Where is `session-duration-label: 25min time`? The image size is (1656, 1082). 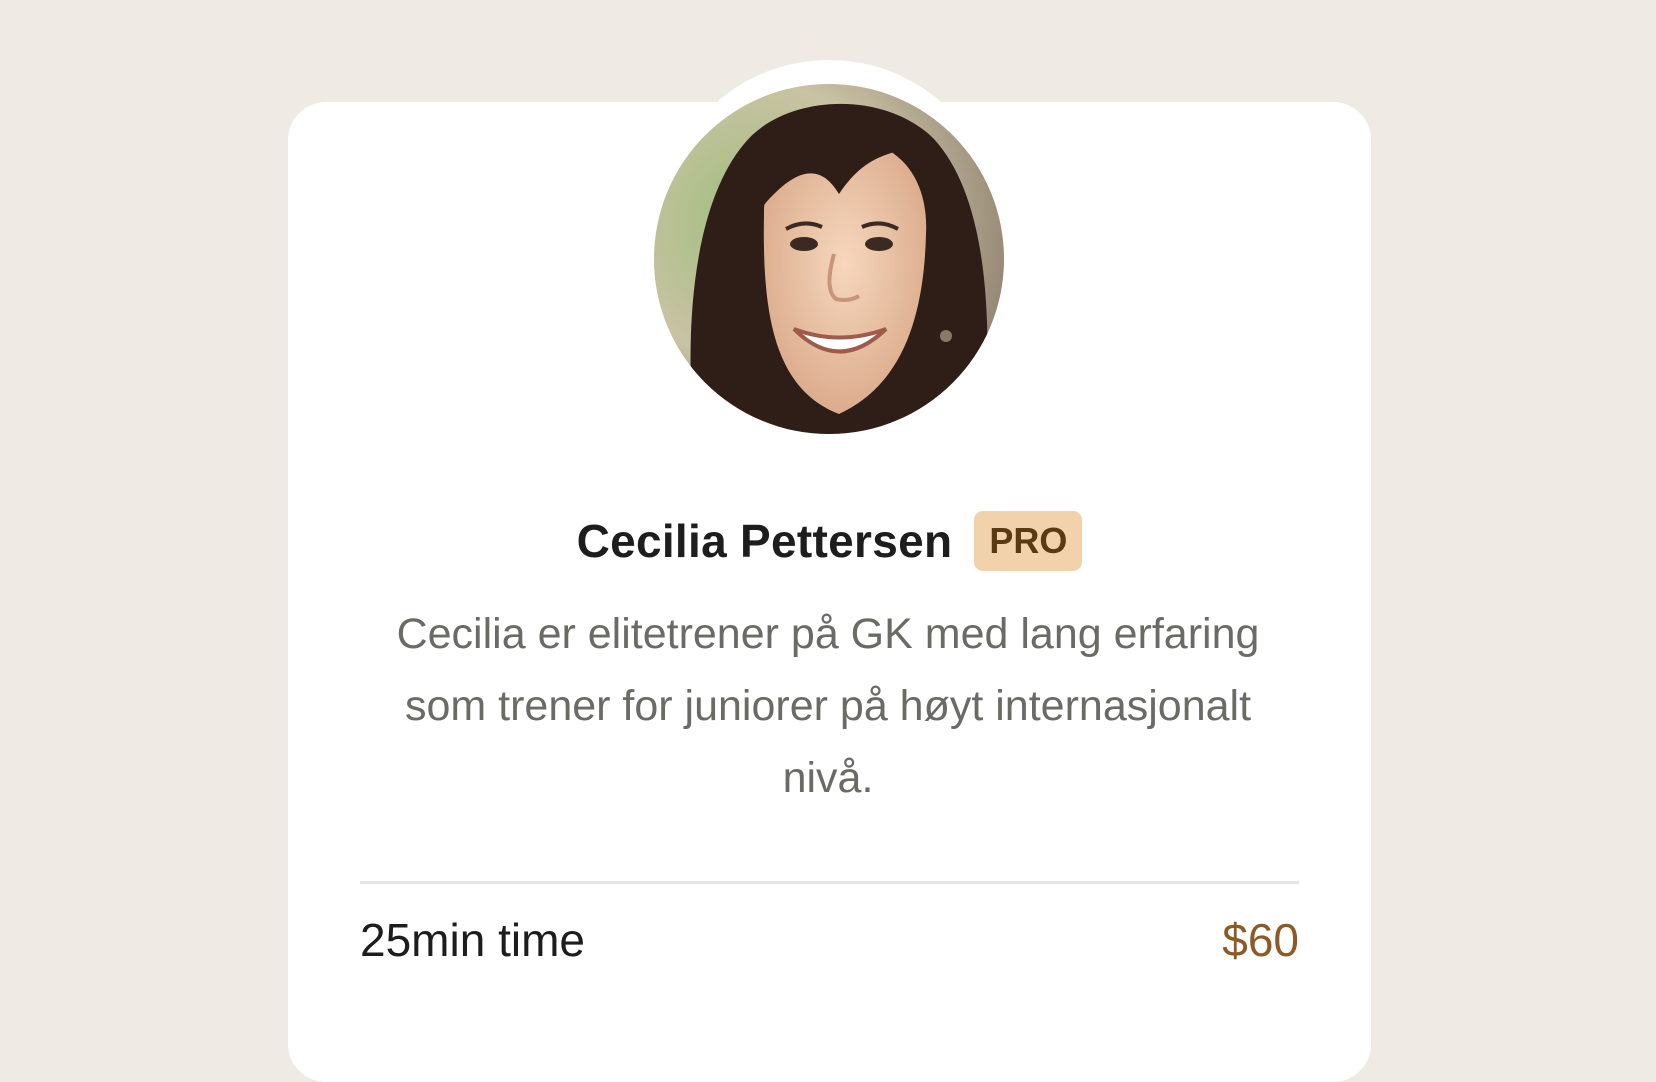 session-duration-label: 25min time is located at coordinates (472, 940).